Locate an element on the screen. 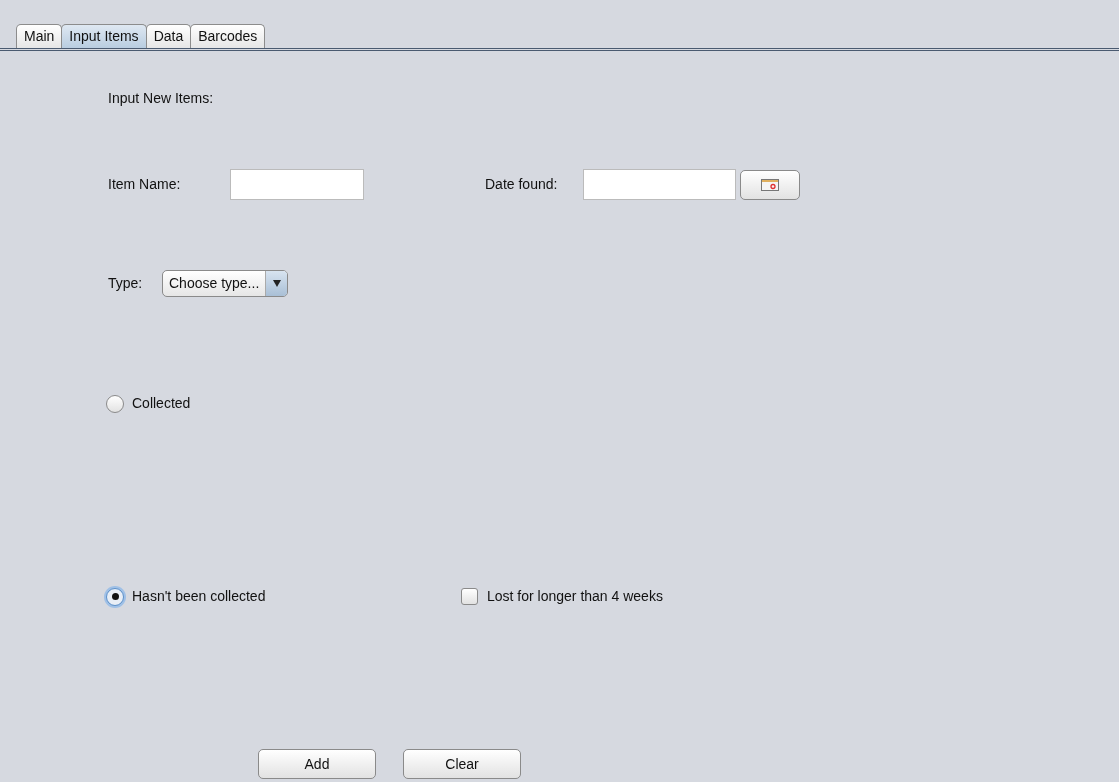 Image resolution: width=1119 pixels, height=782 pixels. field-label: Type: is located at coordinates (126, 283).